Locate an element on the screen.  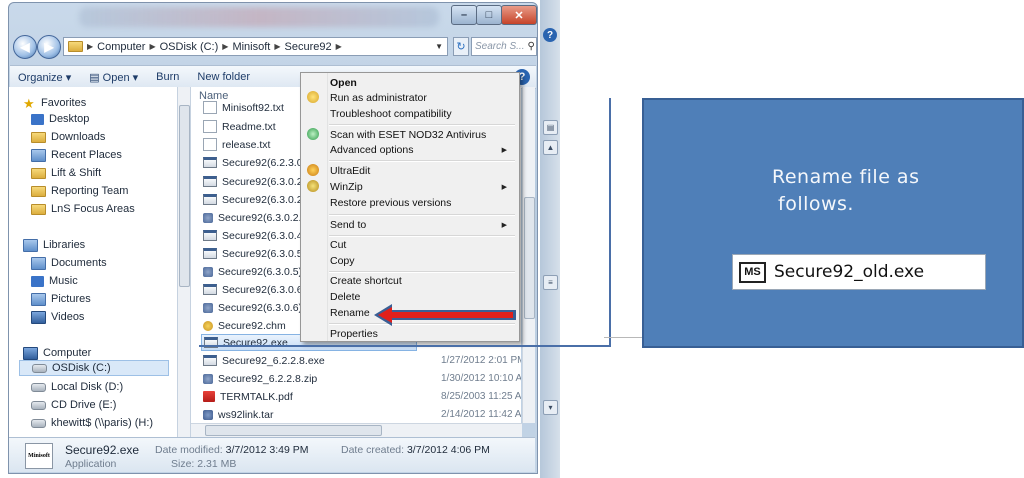
file-name: Secure92_6.2.2.8.zip is located at coordinates (268, 378).